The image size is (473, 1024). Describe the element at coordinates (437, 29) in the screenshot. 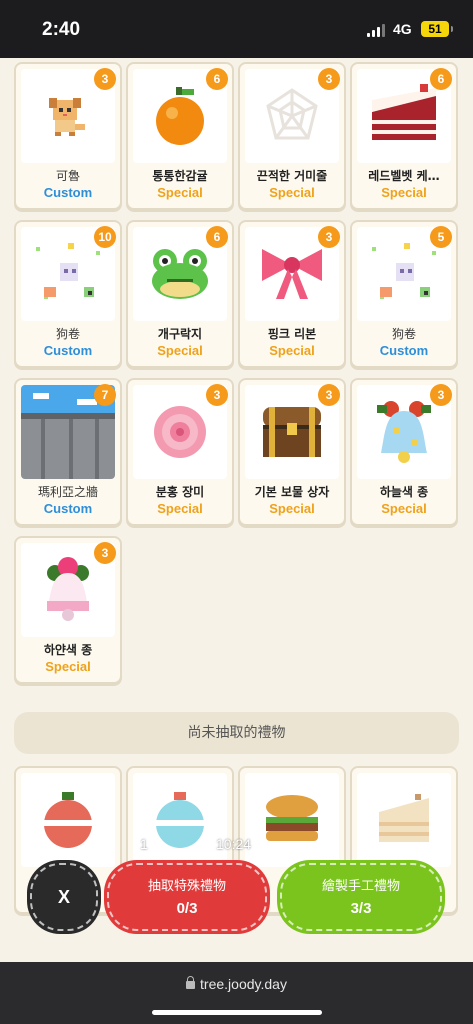

I see `battery-icon: 51` at that location.